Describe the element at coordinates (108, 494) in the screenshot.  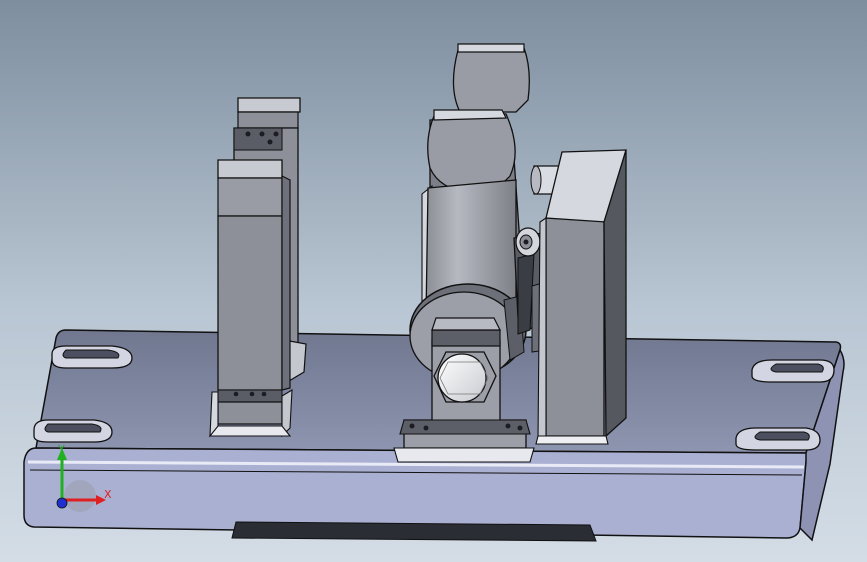
I see `triad-x-label: X` at that location.